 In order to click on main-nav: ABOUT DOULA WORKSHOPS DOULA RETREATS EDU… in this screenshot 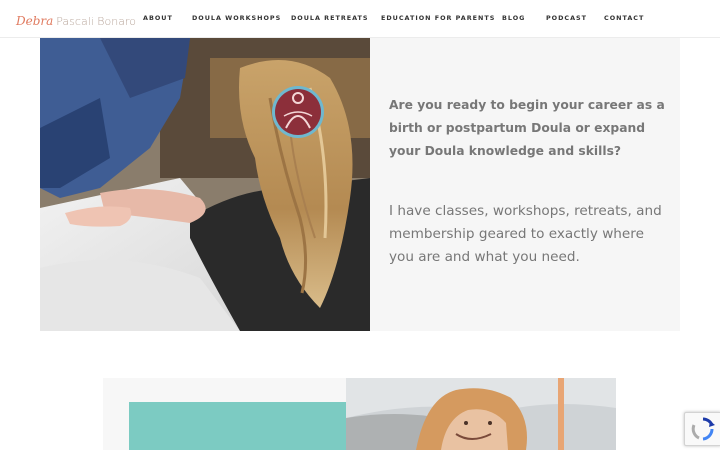, I will do `click(360, 20)`.